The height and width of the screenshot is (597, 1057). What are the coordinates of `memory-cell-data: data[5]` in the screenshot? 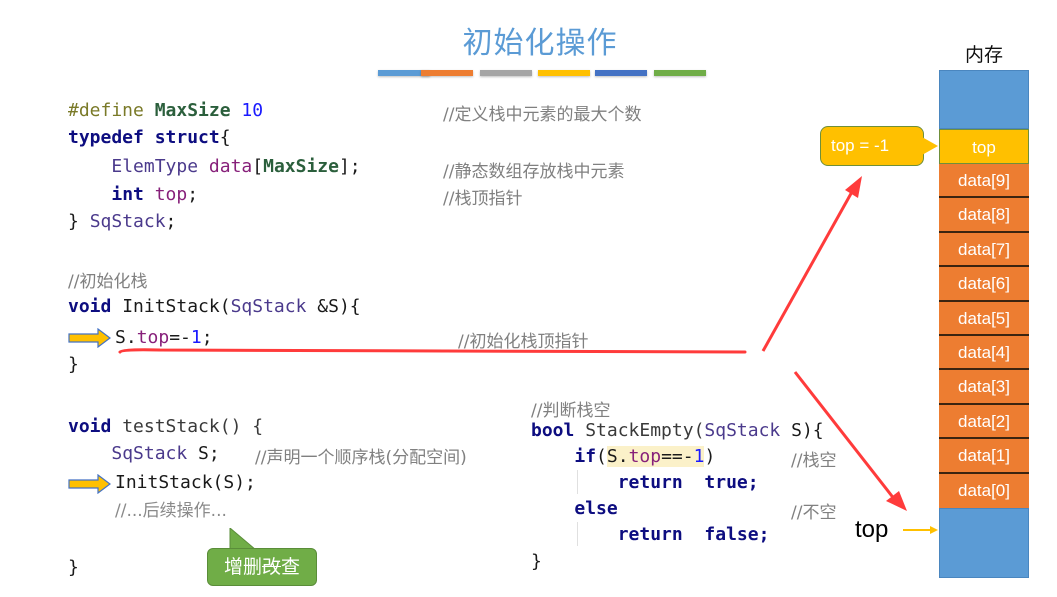 It's located at (984, 318).